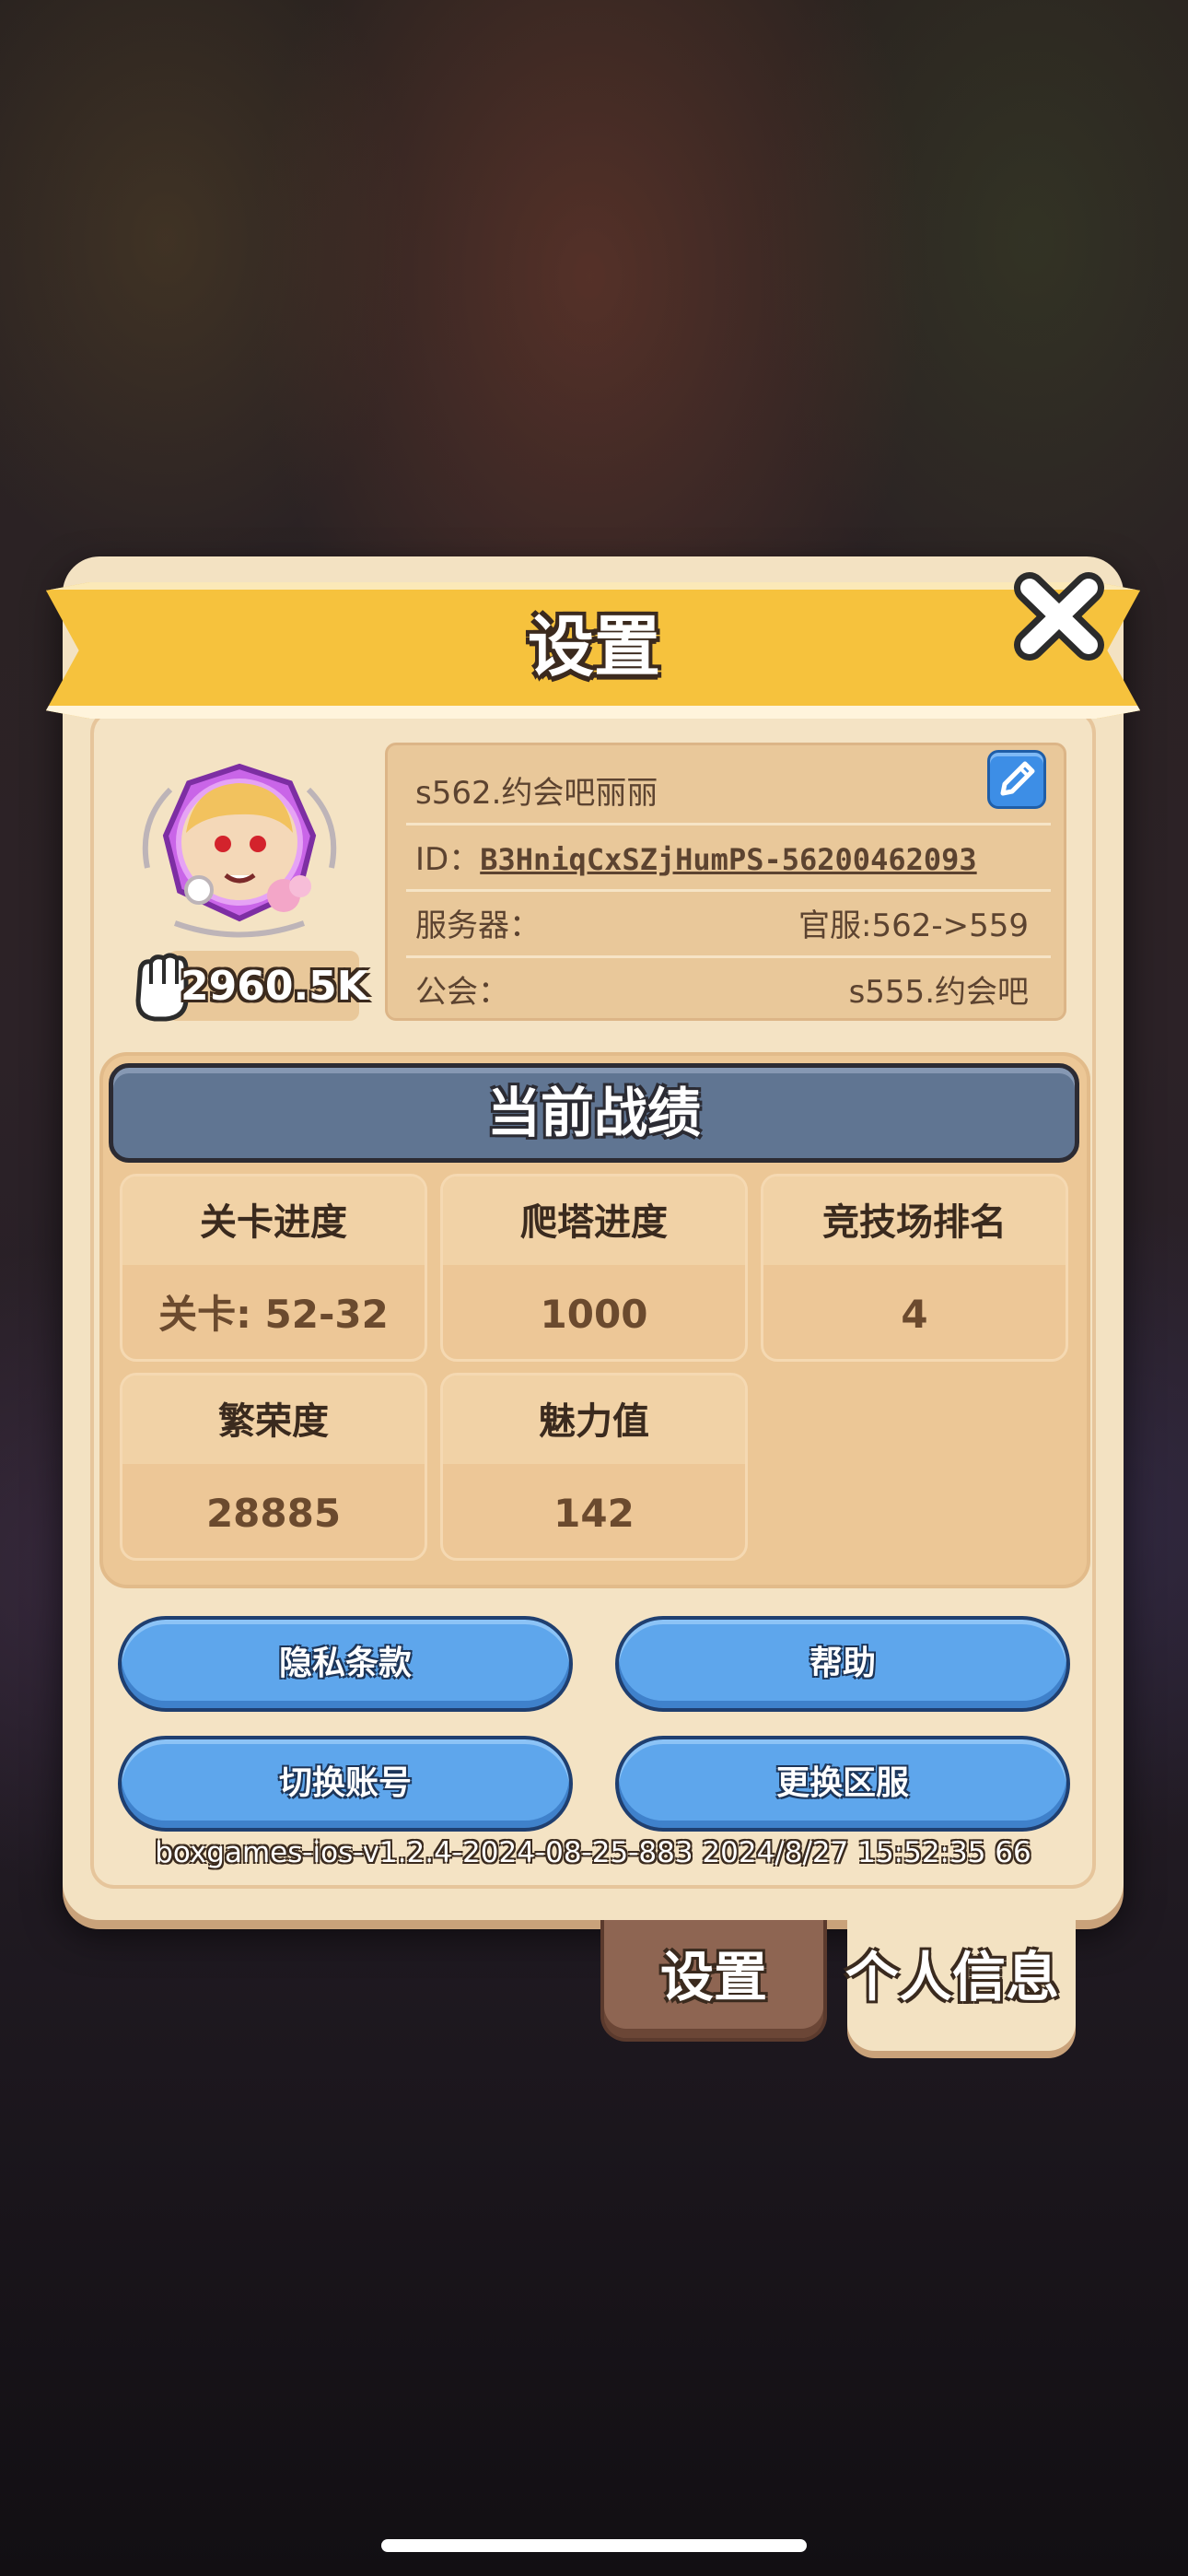  I want to click on stat-value: 4, so click(914, 1314).